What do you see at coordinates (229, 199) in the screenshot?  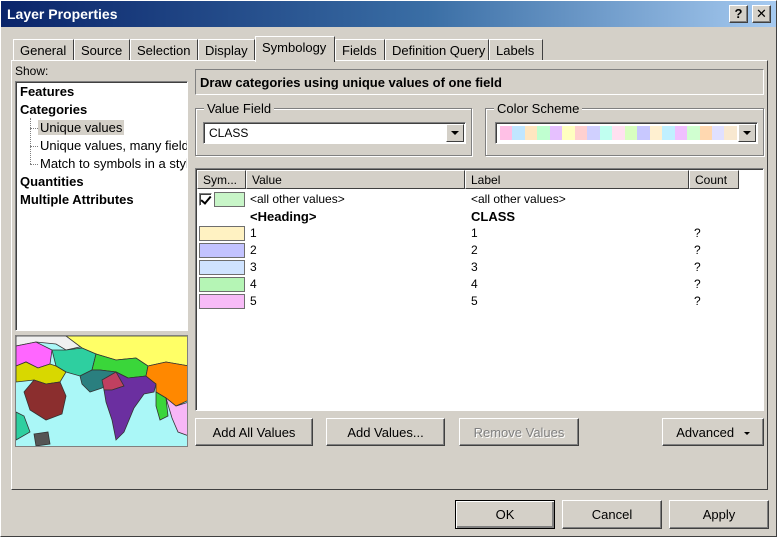 I see `all-other-values-symbol` at bounding box center [229, 199].